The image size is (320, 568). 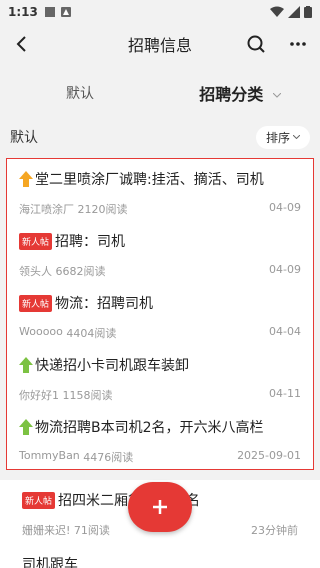 I want to click on item-meta: 海江喷涂厂 2120阅读 04-09, so click(x=160, y=209).